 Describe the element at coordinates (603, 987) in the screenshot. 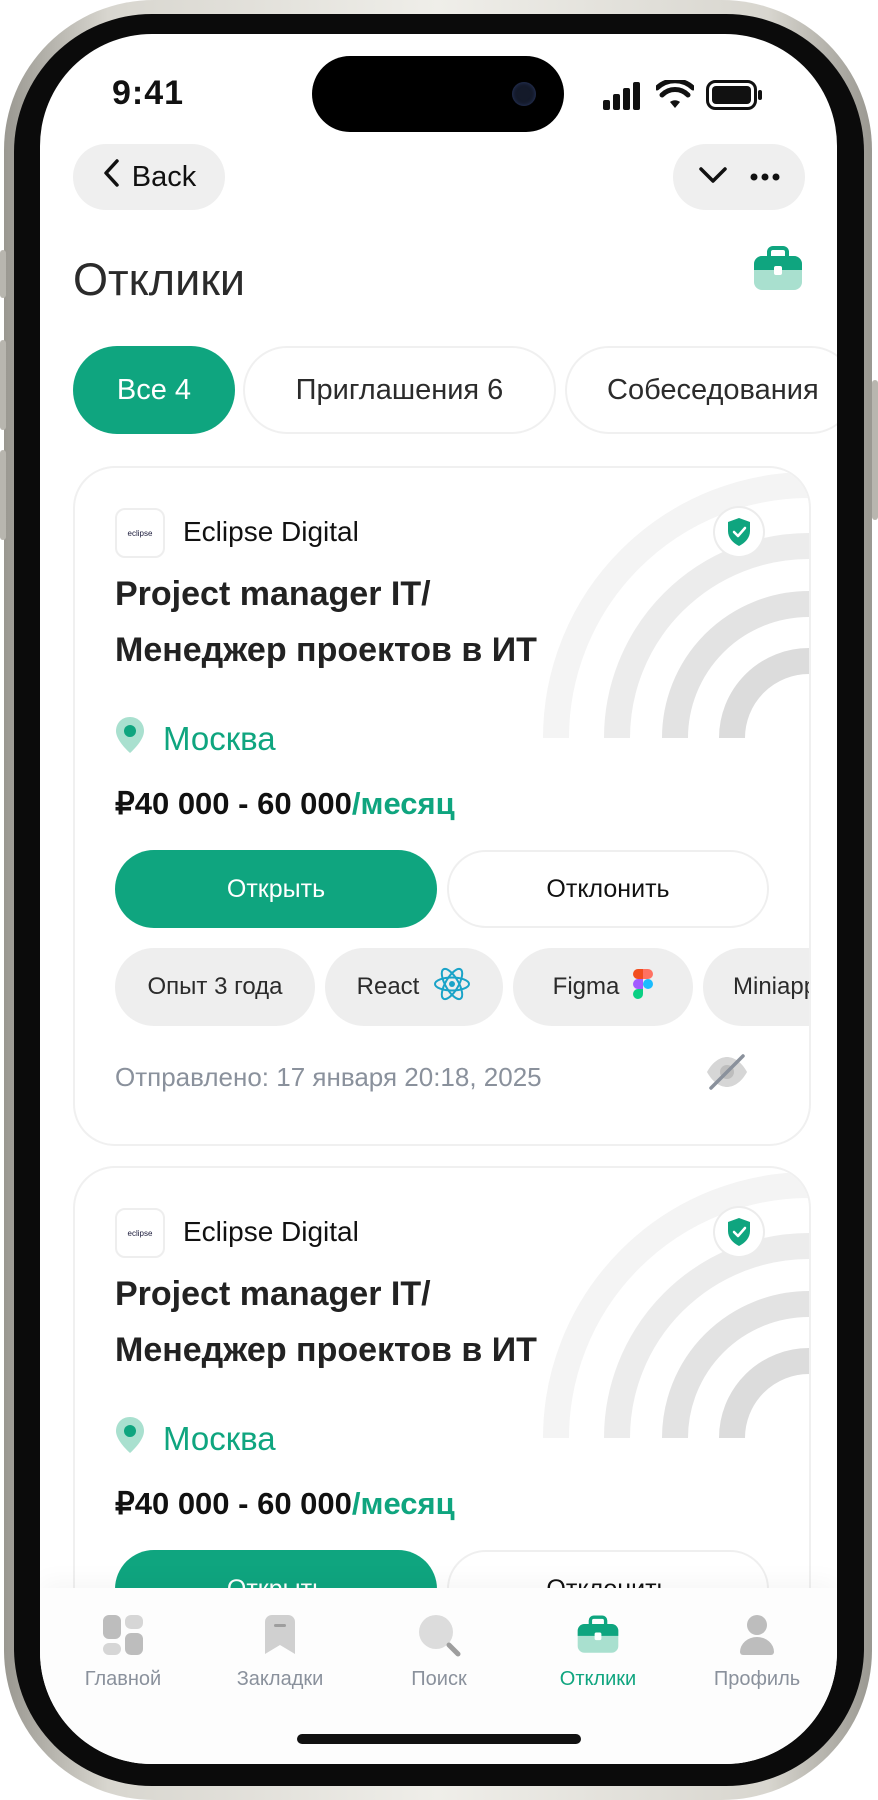

I see `chip-figma: Figma` at that location.